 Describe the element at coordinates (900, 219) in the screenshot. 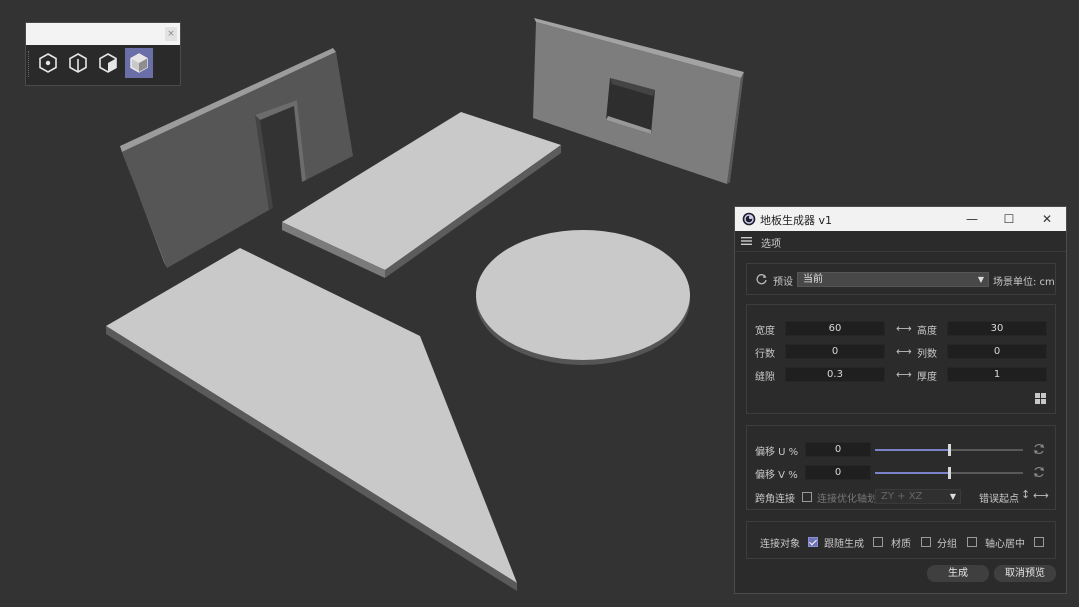

I see `window-titlebar: 地板生成器 v1 — ☐ ✕` at that location.